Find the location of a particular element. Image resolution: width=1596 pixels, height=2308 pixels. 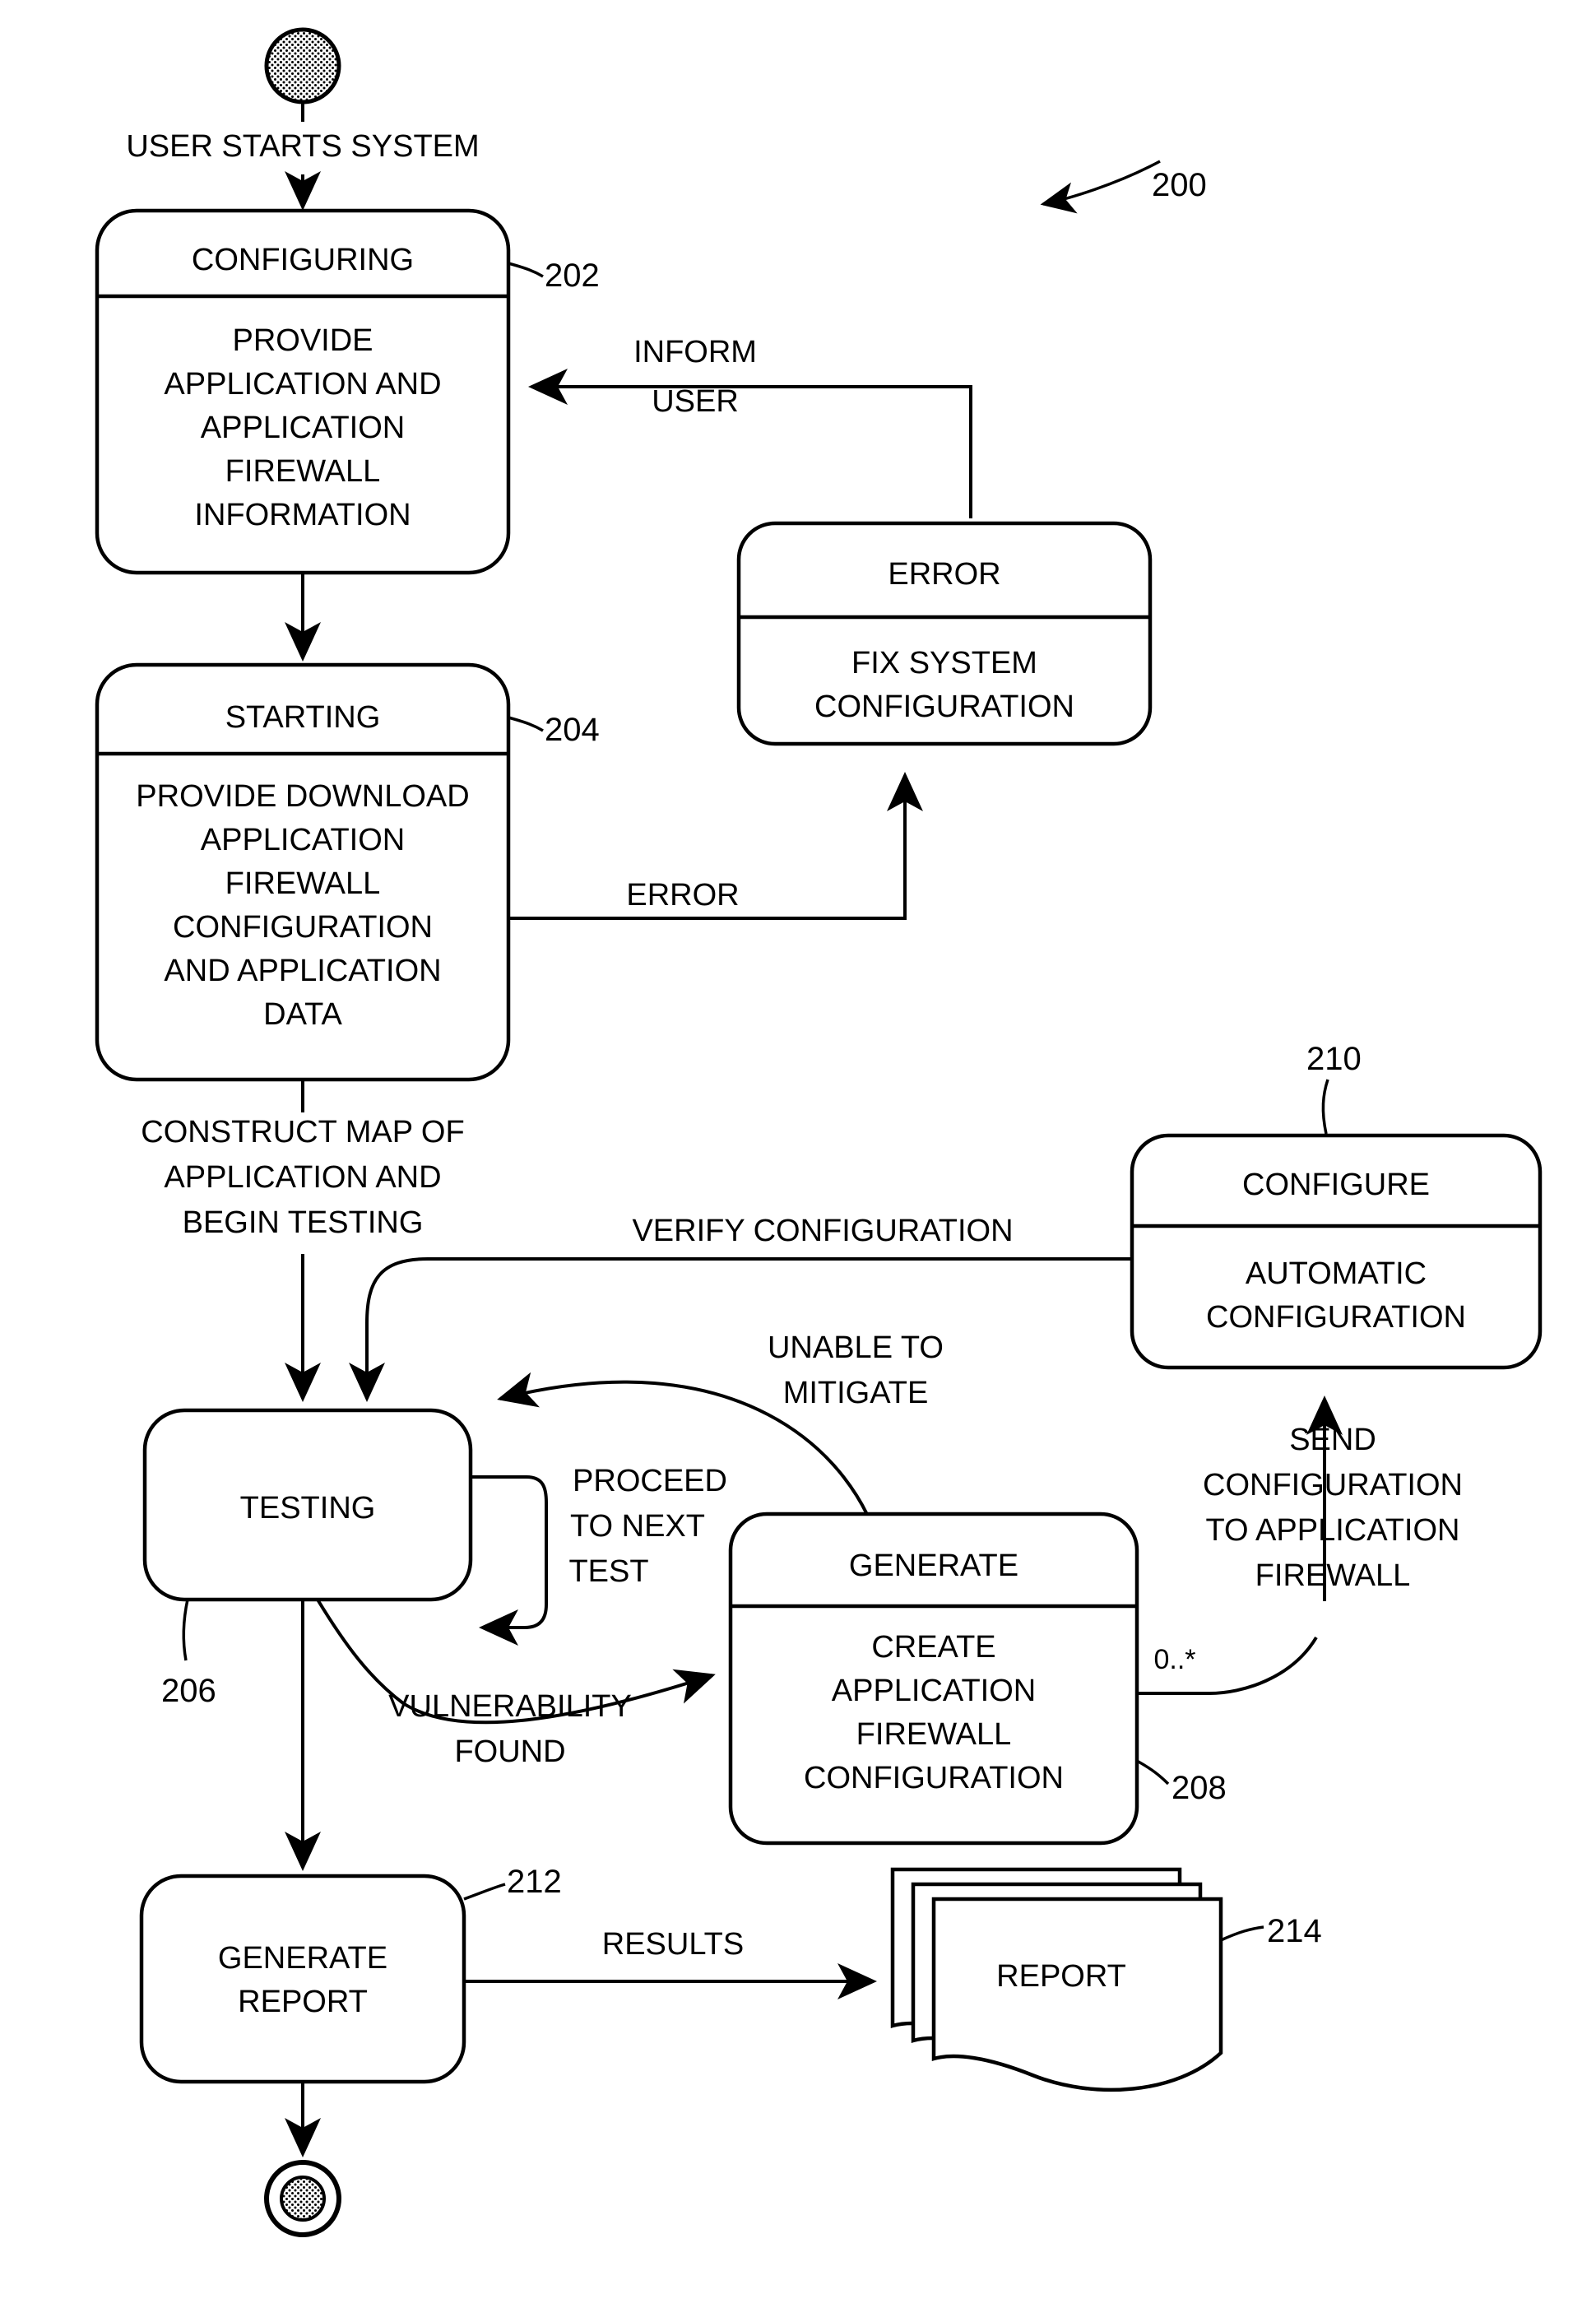

transition-label-vulnerability-line-0: VULNERABILITY is located at coordinates (510, 1707).